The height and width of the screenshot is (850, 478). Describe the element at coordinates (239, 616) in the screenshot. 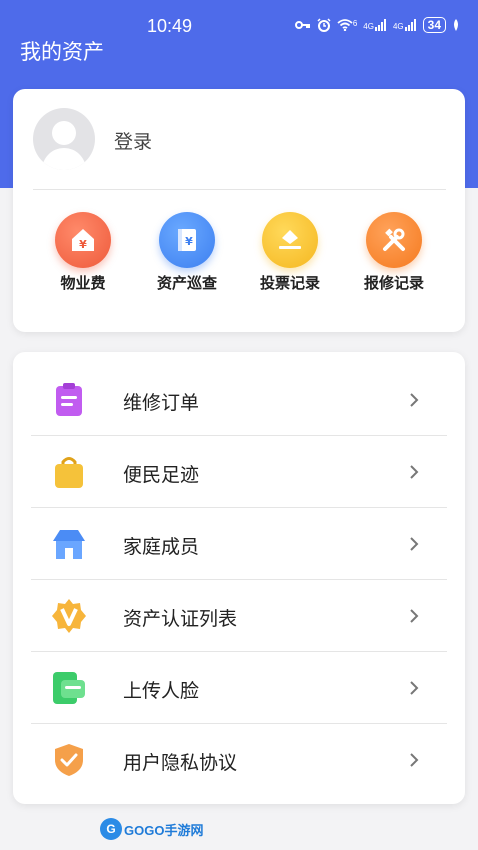

I see `menu-item-asset-certification: 资产认证列表` at that location.